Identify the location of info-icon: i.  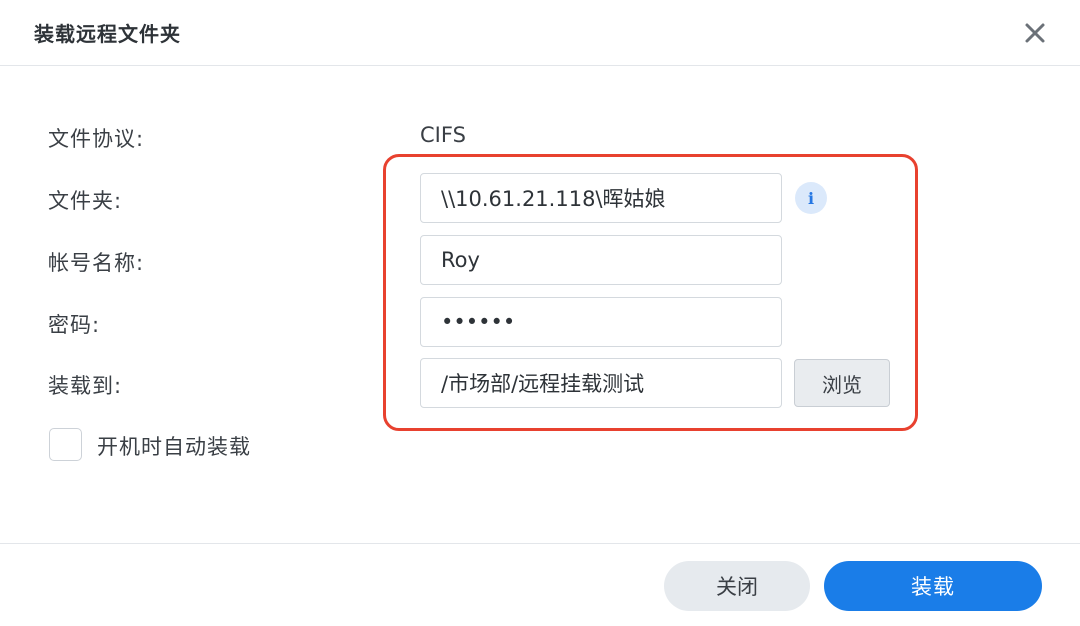
(811, 198).